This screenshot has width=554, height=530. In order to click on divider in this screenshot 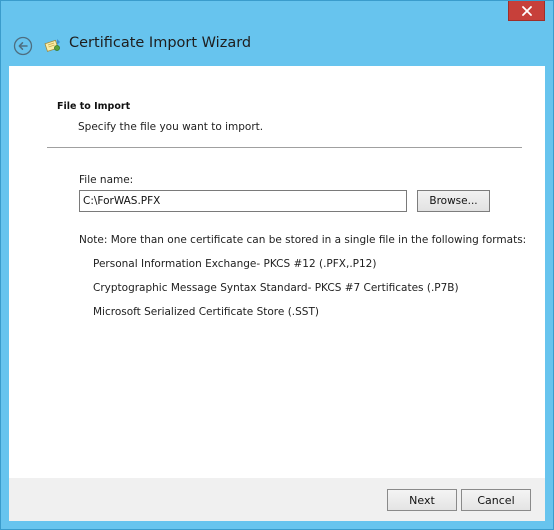, I will do `click(284, 147)`.